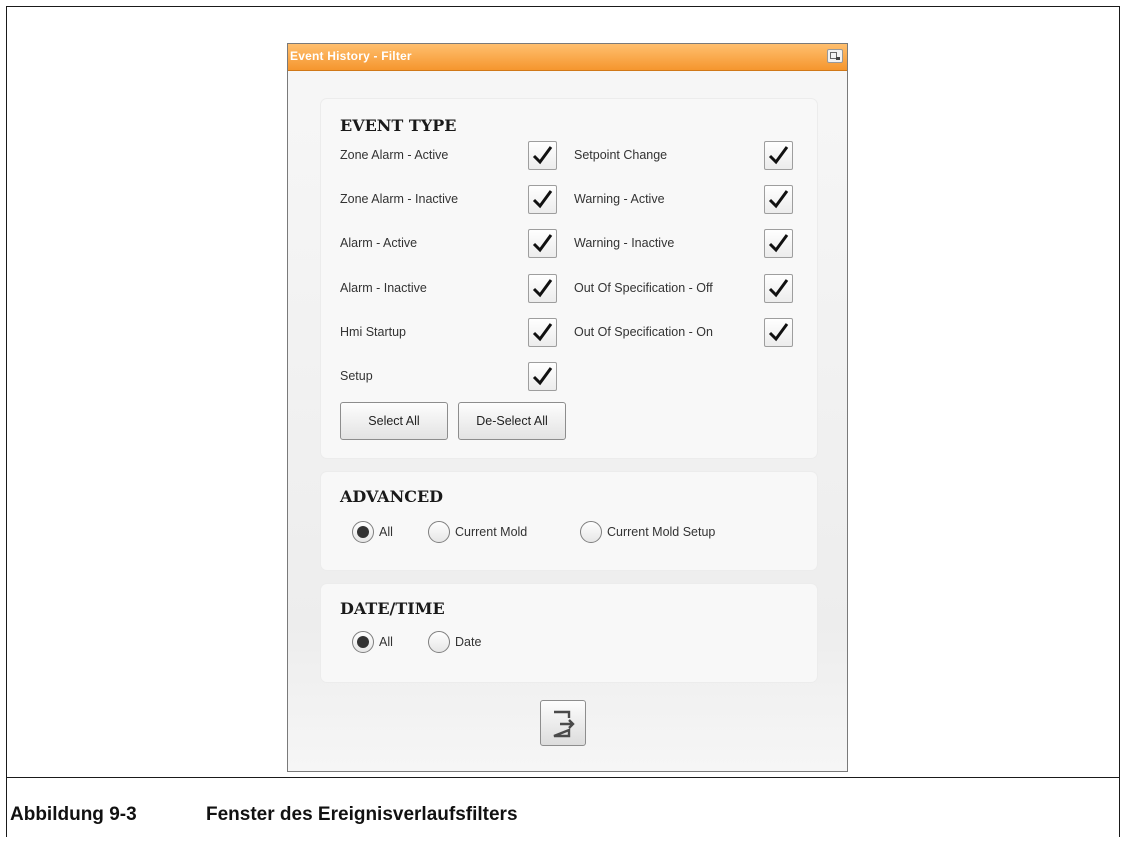 The width and height of the screenshot is (1128, 843). Describe the element at coordinates (362, 814) in the screenshot. I see `figure-caption-text: Fenster des Ereignisverlaufsfilters` at that location.